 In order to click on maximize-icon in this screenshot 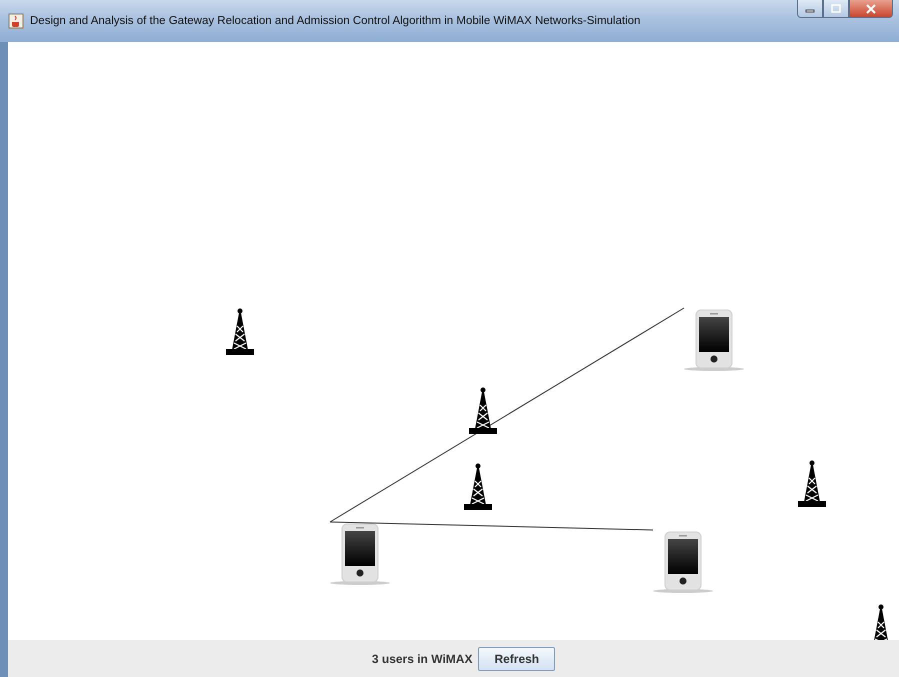, I will do `click(836, 8)`.